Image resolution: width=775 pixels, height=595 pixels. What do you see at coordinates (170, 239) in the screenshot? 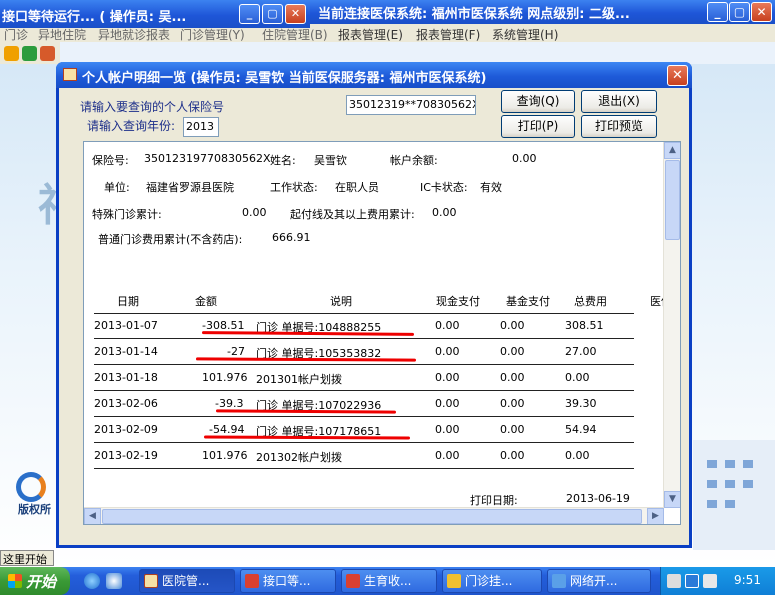
I see `general-clinic-label: 普通门诊费用累计(不含药店):` at bounding box center [170, 239].